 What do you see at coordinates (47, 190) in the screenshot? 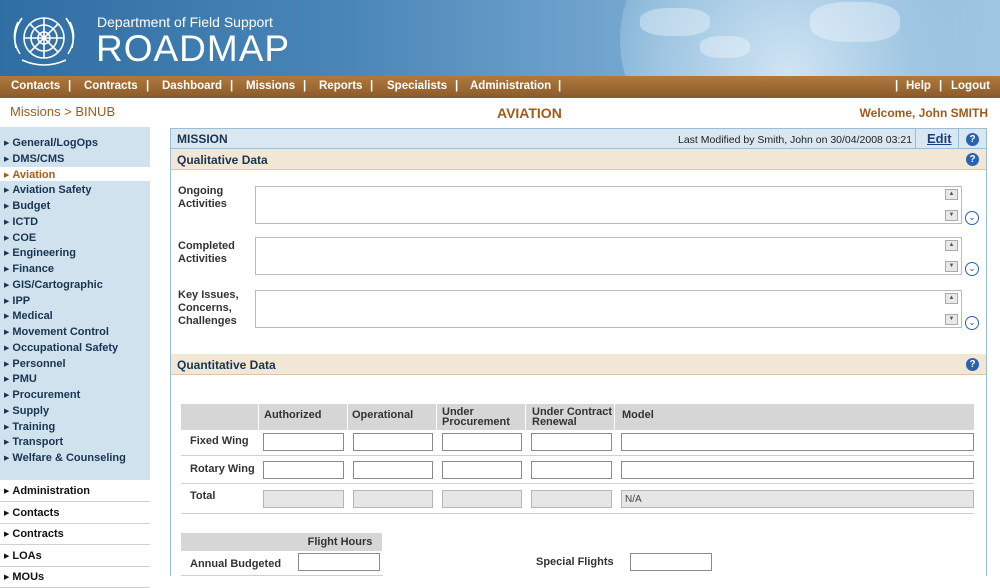
I see `sidebar-item-aviation-safety: ▶ Aviation Safety` at bounding box center [47, 190].